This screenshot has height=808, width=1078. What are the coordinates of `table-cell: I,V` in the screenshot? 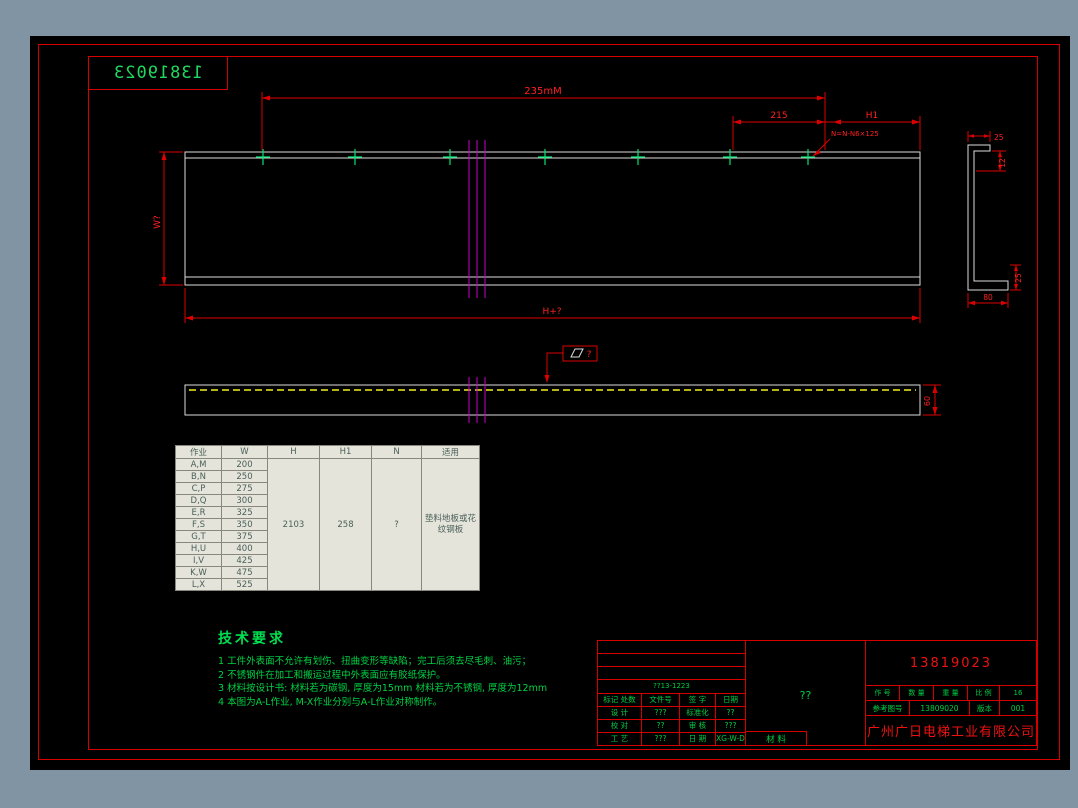 It's located at (198, 560).